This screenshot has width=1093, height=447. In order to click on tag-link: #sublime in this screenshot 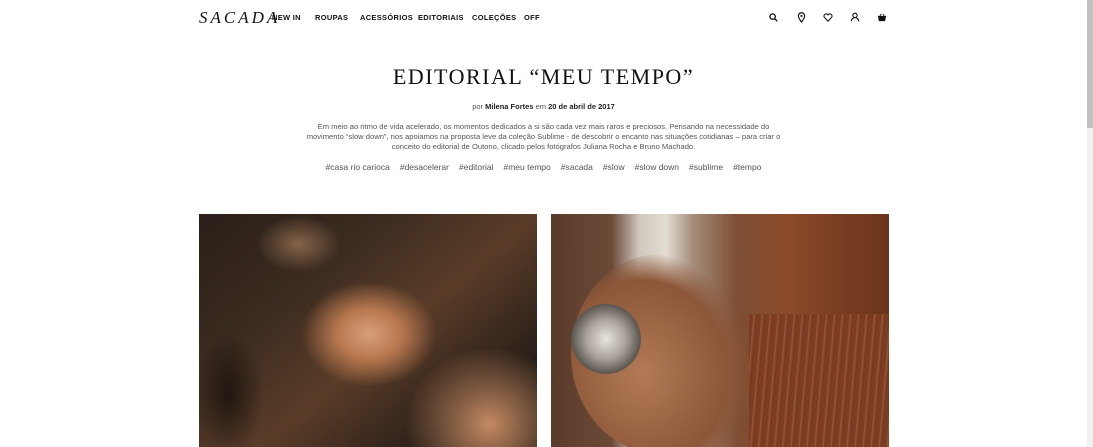, I will do `click(706, 167)`.